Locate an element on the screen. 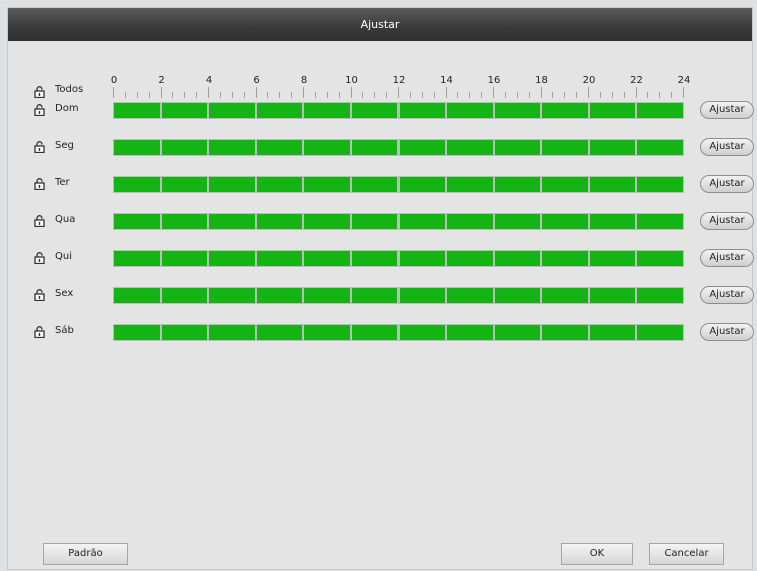 Image resolution: width=757 pixels, height=571 pixels. cancel-button: Cancelar is located at coordinates (686, 554).